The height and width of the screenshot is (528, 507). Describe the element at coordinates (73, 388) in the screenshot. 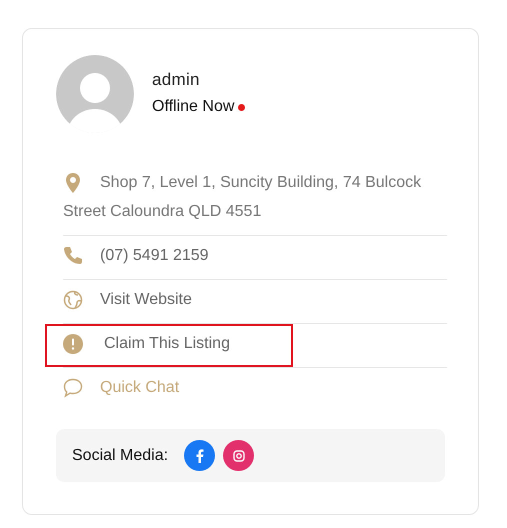

I see `speech-bubble-icon` at that location.